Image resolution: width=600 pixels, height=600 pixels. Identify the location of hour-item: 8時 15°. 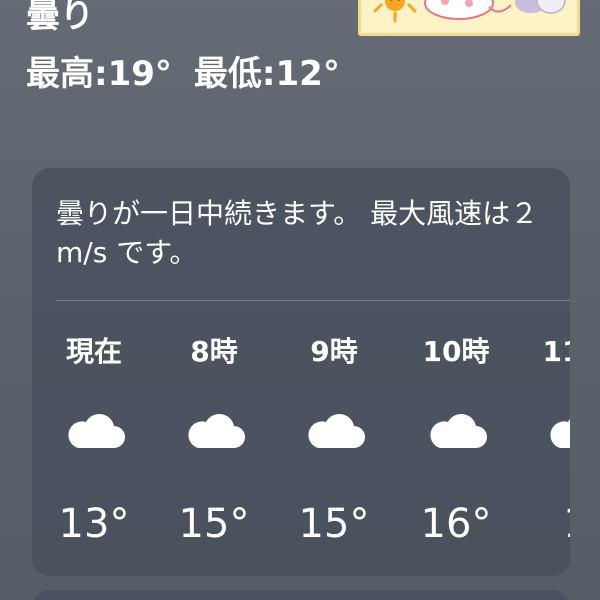
(214, 447).